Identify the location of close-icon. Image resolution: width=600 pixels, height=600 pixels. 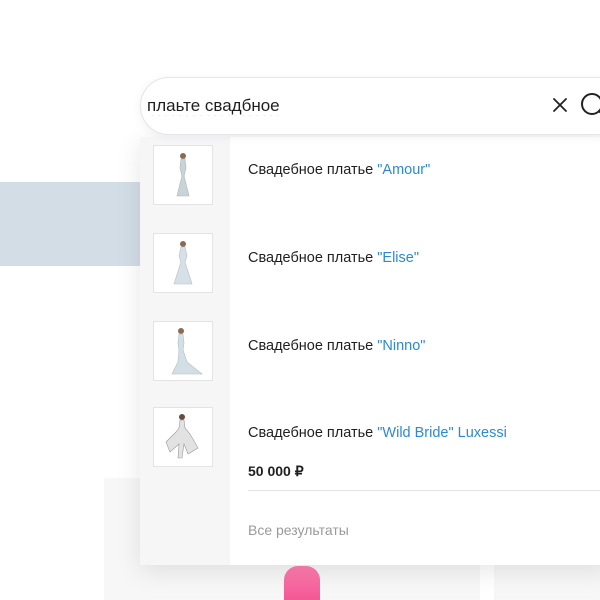
(560, 105).